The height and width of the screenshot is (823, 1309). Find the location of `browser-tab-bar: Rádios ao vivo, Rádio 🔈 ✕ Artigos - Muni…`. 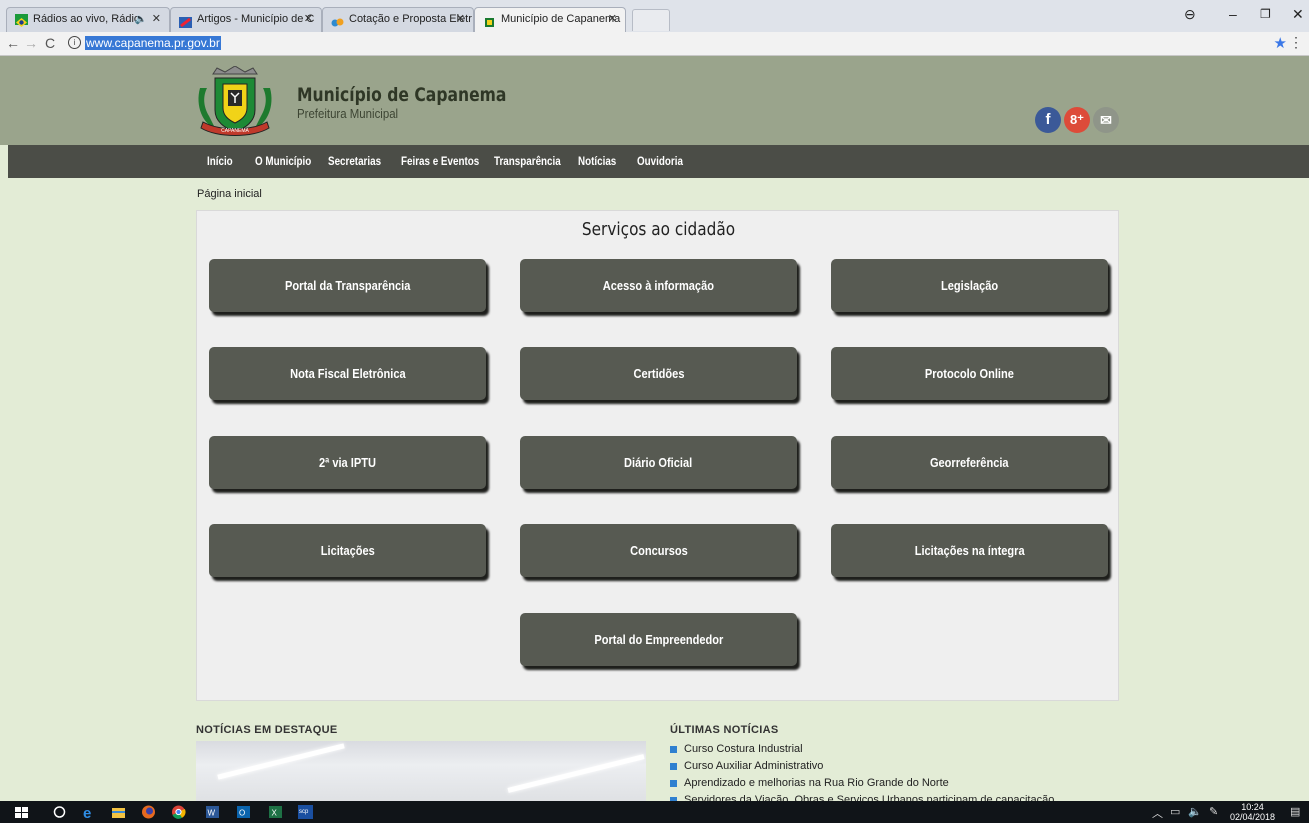

browser-tab-bar: Rádios ao vivo, Rádio 🔈 ✕ Artigos - Muni… is located at coordinates (654, 16).